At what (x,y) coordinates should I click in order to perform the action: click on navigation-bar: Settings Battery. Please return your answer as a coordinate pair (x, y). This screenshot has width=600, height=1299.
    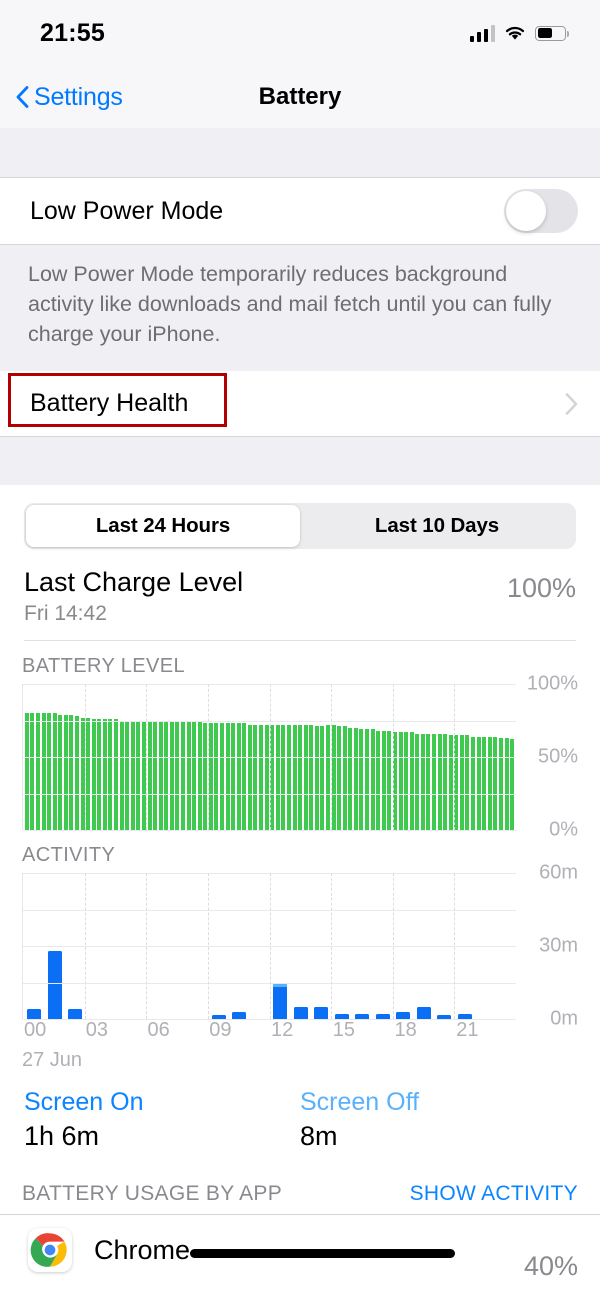
    Looking at the image, I should click on (300, 97).